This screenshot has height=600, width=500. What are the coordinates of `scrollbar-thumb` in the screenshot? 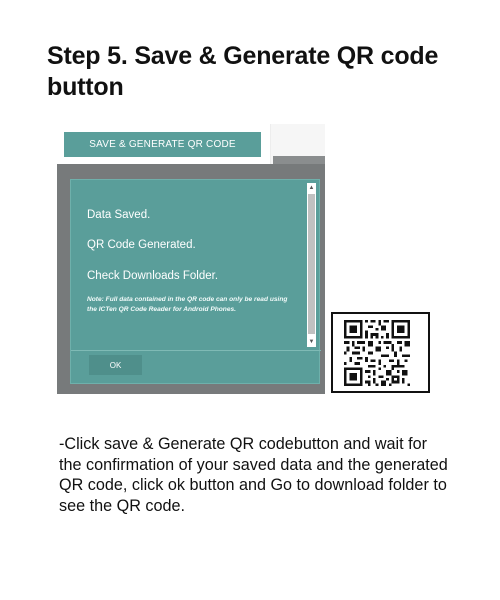 It's located at (311, 264).